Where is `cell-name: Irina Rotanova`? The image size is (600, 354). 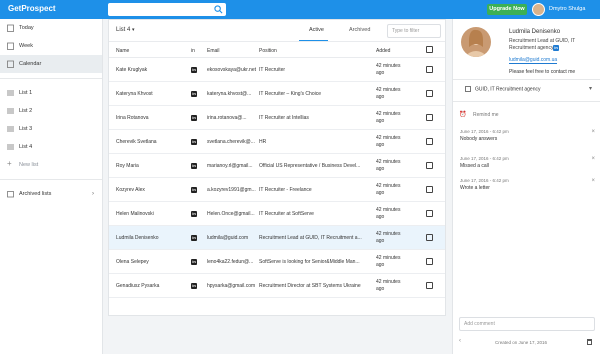 cell-name: Irina Rotanova is located at coordinates (132, 118).